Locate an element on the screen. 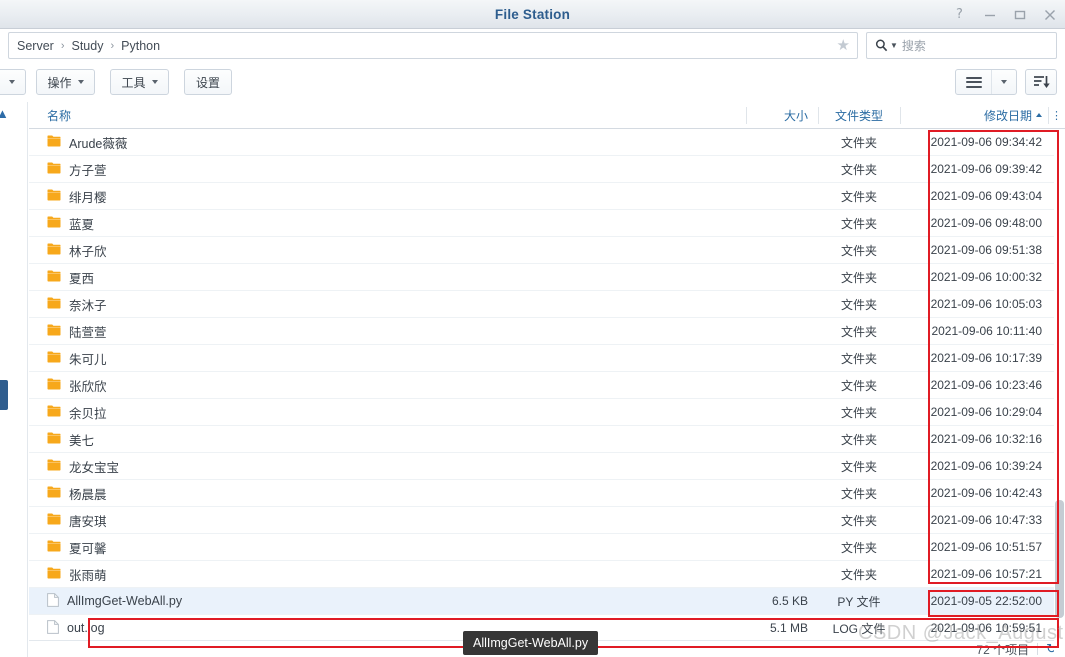 The image size is (1065, 657). cell-name: 蓝夏 is located at coordinates (387, 223).